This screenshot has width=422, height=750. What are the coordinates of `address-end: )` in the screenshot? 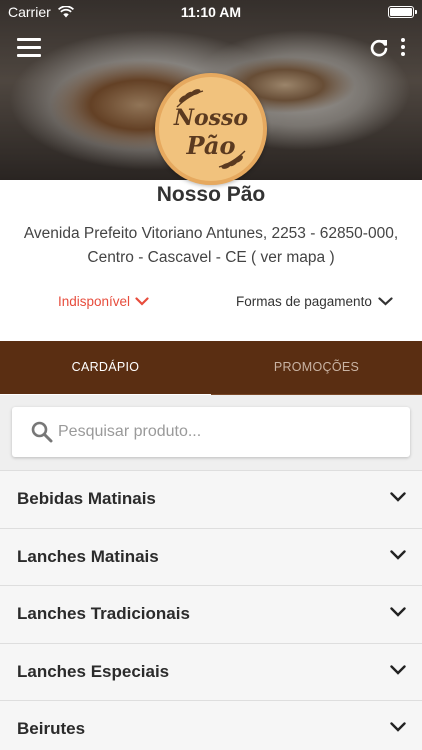 It's located at (330, 257).